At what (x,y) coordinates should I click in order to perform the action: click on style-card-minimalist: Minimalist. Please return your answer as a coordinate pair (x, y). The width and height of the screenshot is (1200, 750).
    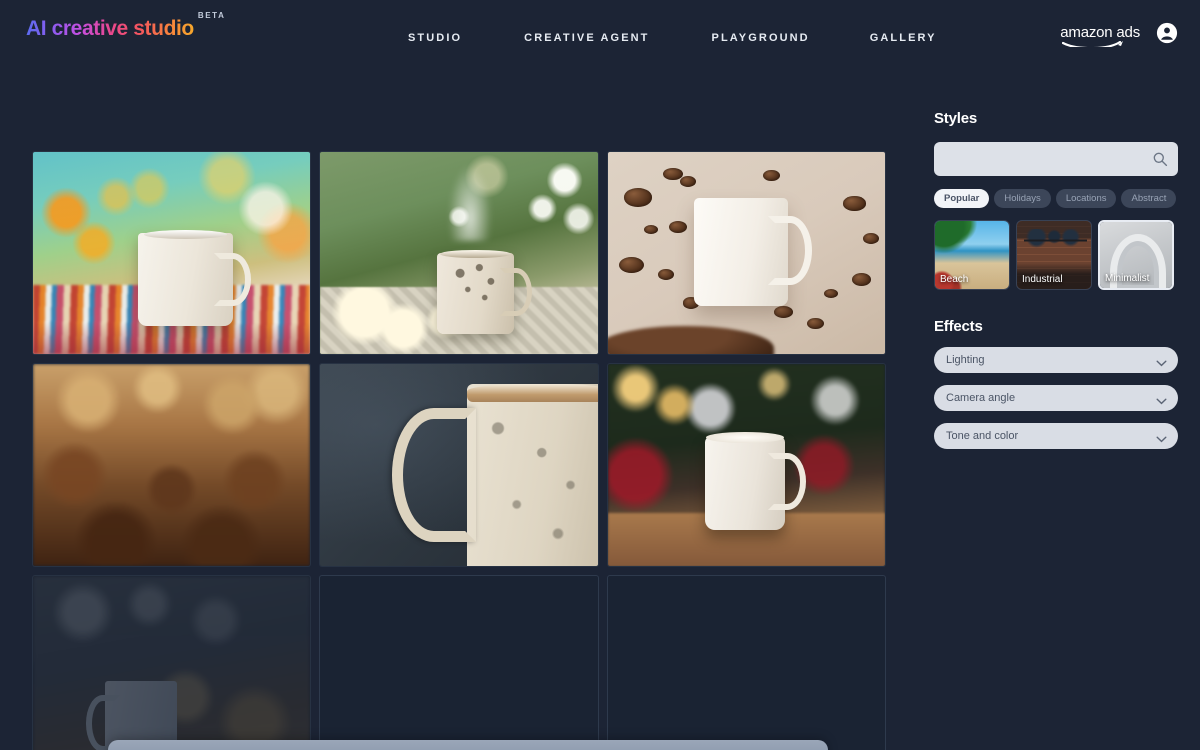
    Looking at the image, I should click on (1136, 255).